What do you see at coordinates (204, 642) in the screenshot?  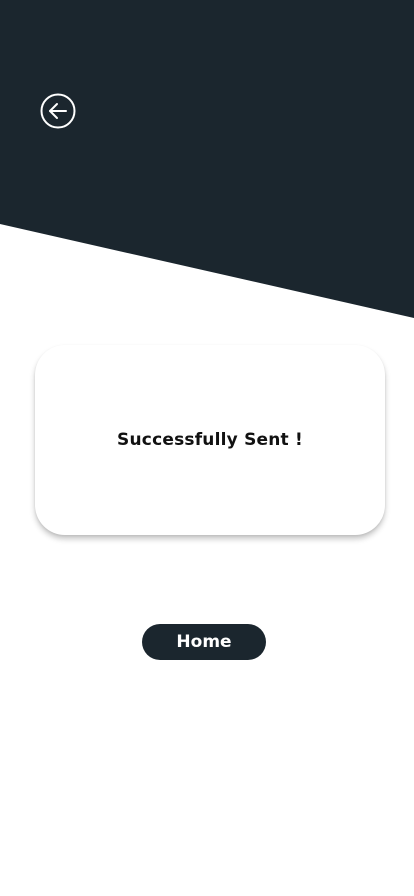 I see `home-button: Home` at bounding box center [204, 642].